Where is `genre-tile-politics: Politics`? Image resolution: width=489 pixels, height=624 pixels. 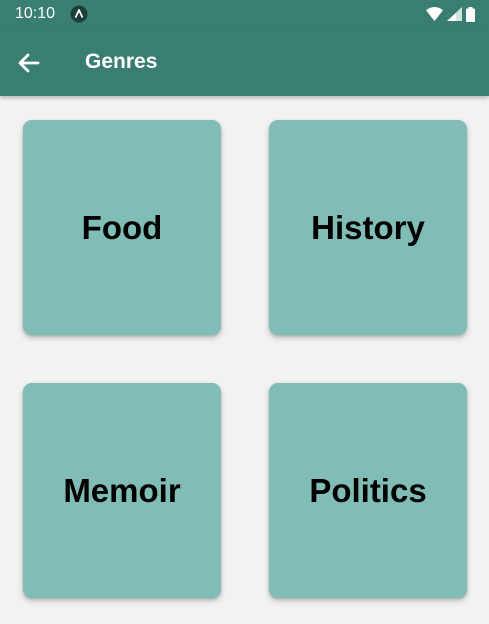 genre-tile-politics: Politics is located at coordinates (368, 490).